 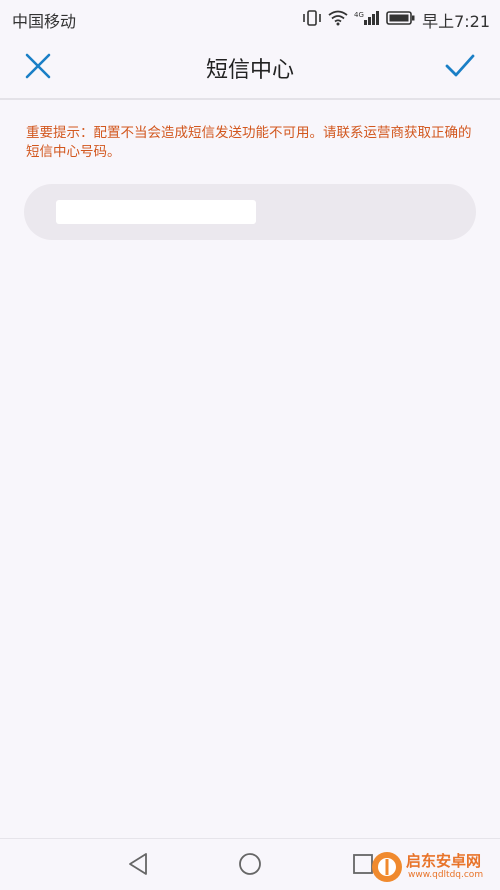 I want to click on signal-icon: 4G, so click(x=367, y=20).